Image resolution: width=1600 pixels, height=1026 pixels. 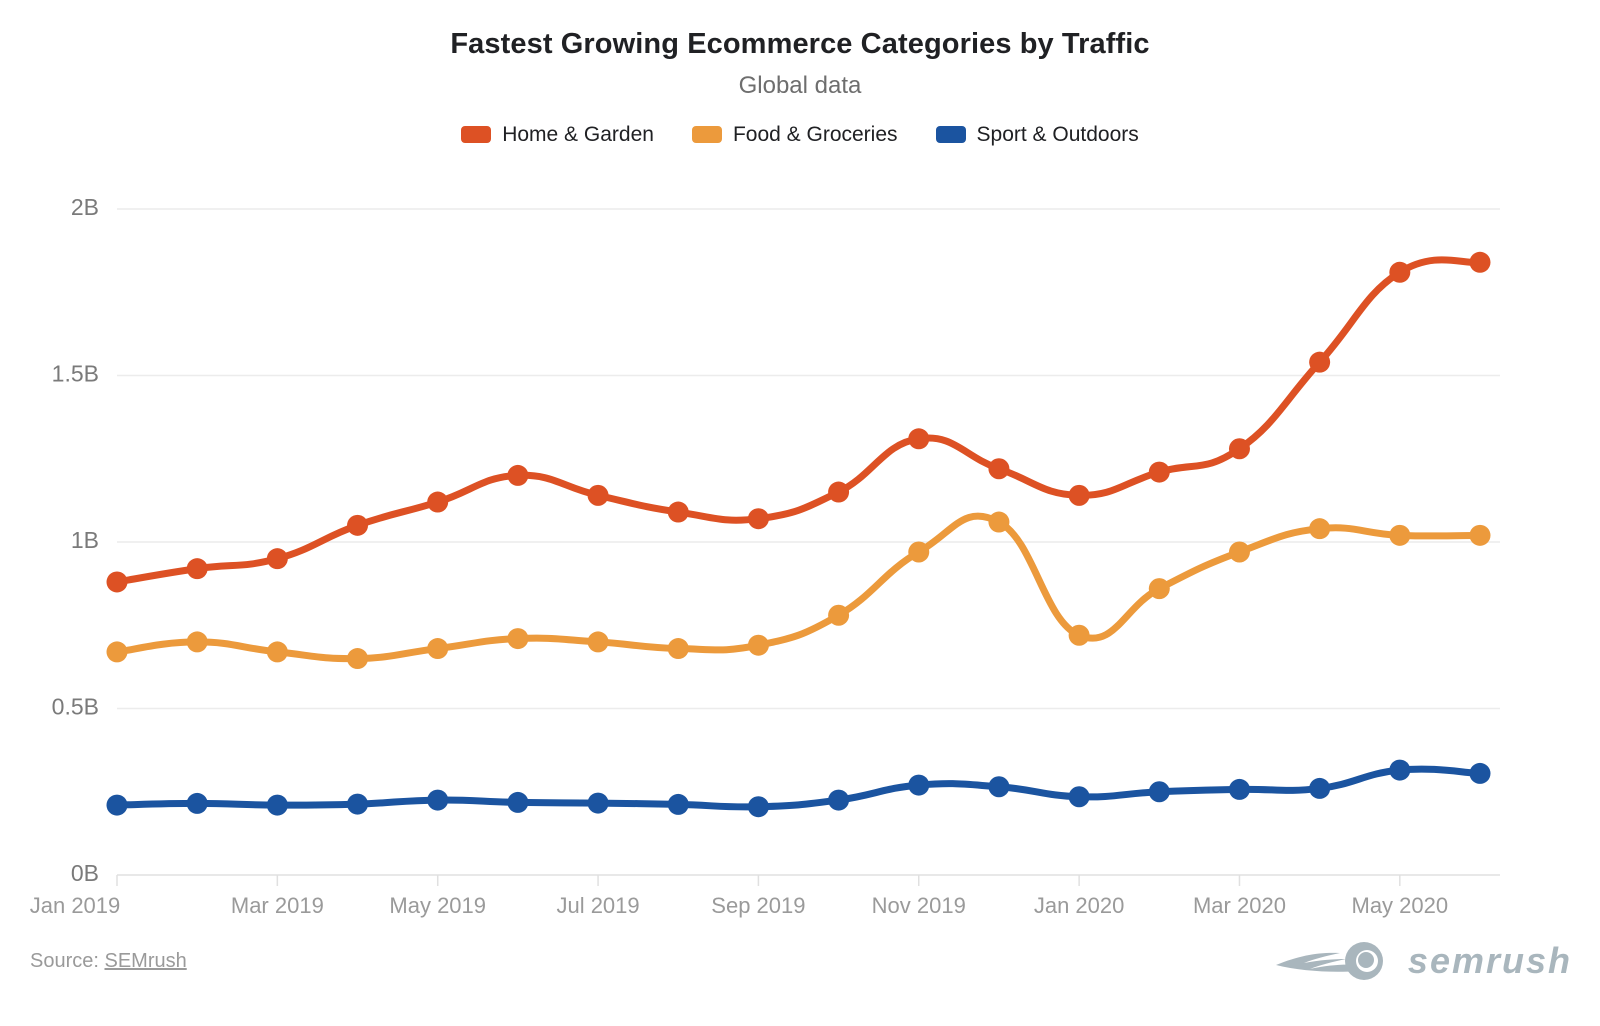 I want to click on legend-label: Home & Garden, so click(x=578, y=134).